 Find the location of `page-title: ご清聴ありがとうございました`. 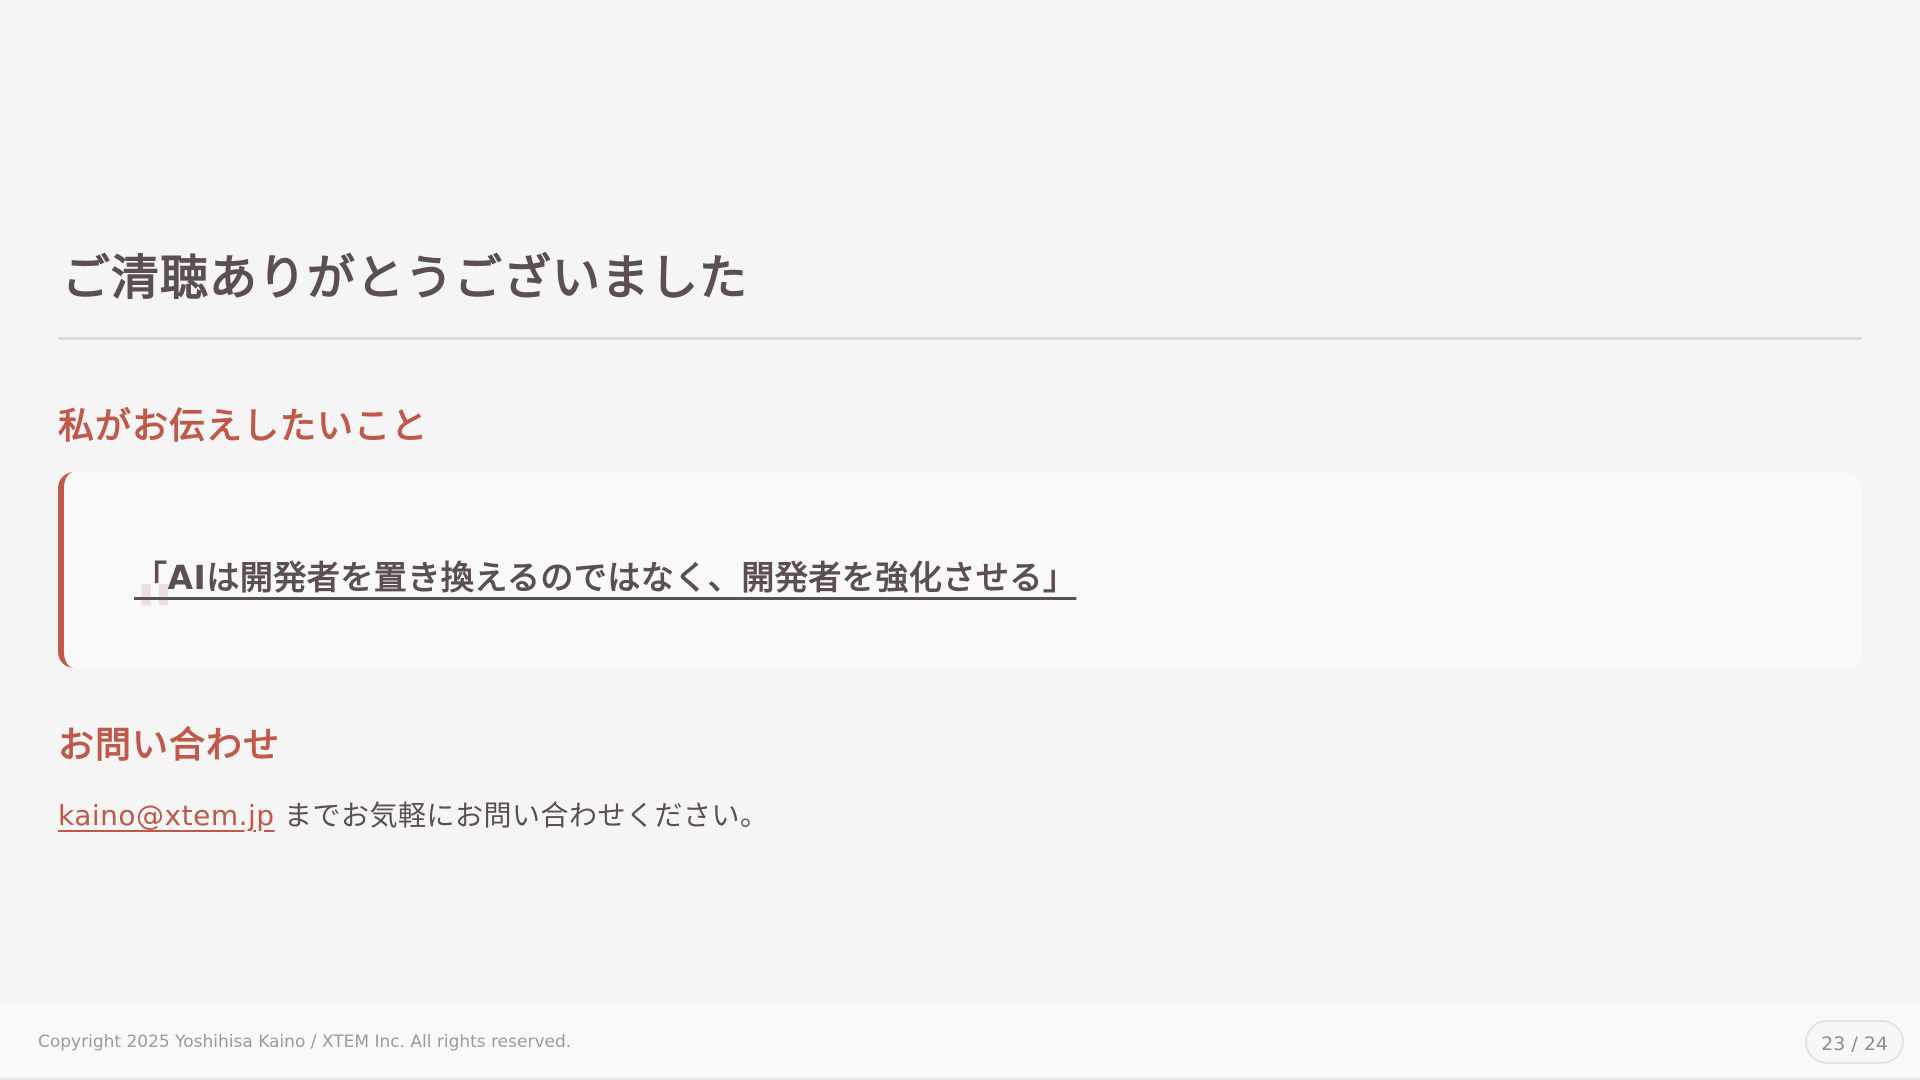

page-title: ご清聴ありがとうございました is located at coordinates (405, 278).